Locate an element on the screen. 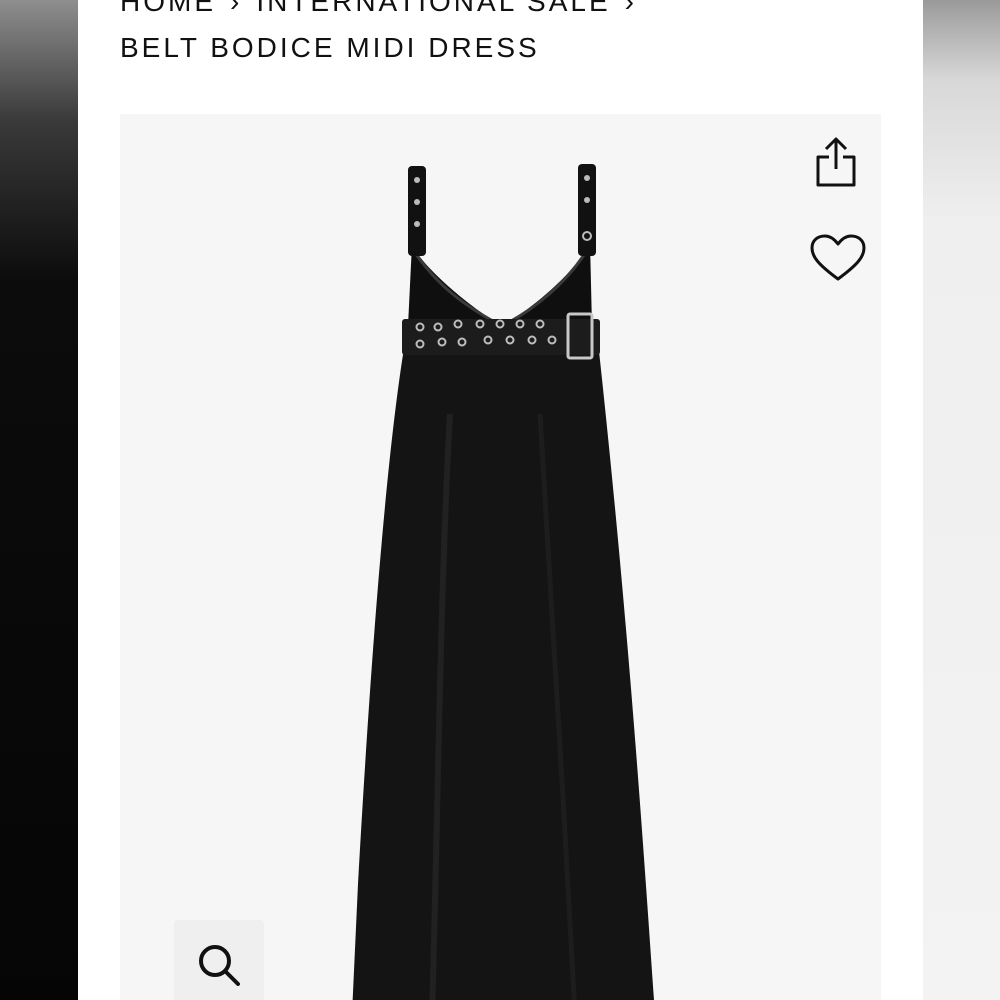 This screenshot has width=1000, height=1000. share-icon is located at coordinates (836, 162).